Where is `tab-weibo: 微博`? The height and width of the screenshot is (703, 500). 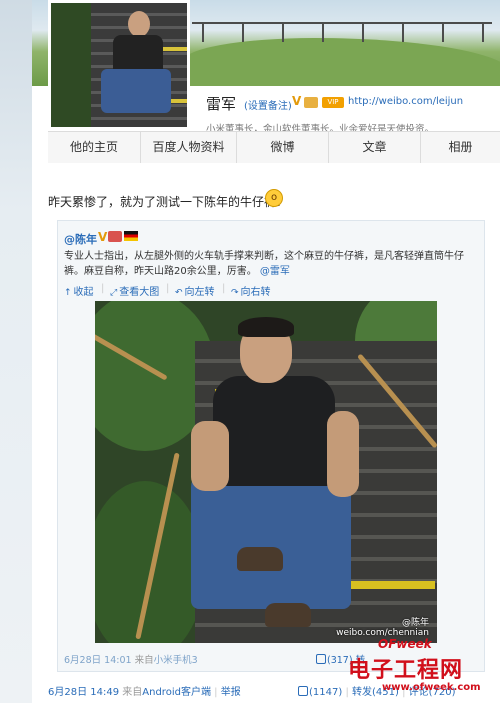
tab-weibo: 微博 is located at coordinates (282, 147).